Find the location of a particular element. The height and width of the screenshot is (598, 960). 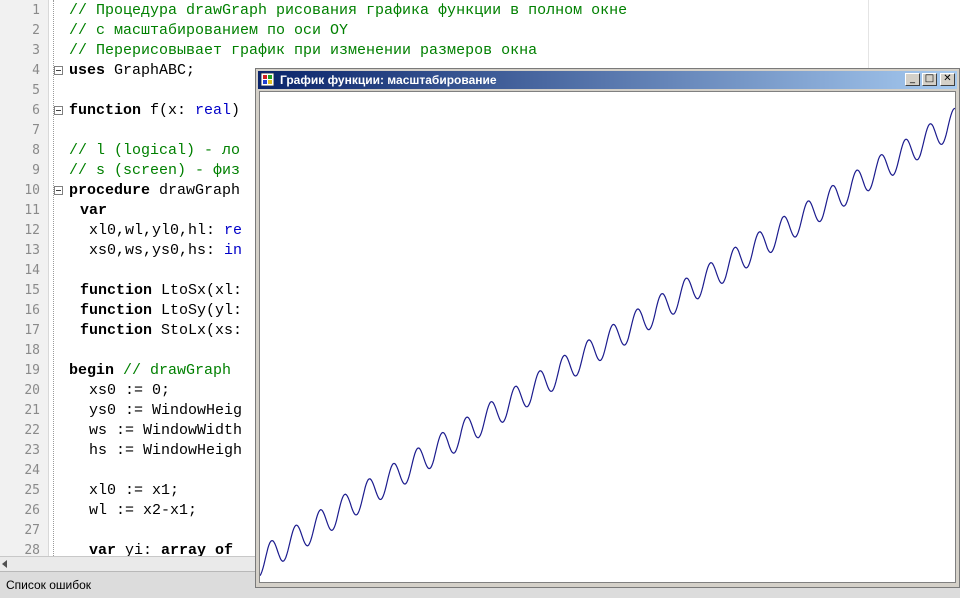

close-button: ✕ is located at coordinates (947, 79).